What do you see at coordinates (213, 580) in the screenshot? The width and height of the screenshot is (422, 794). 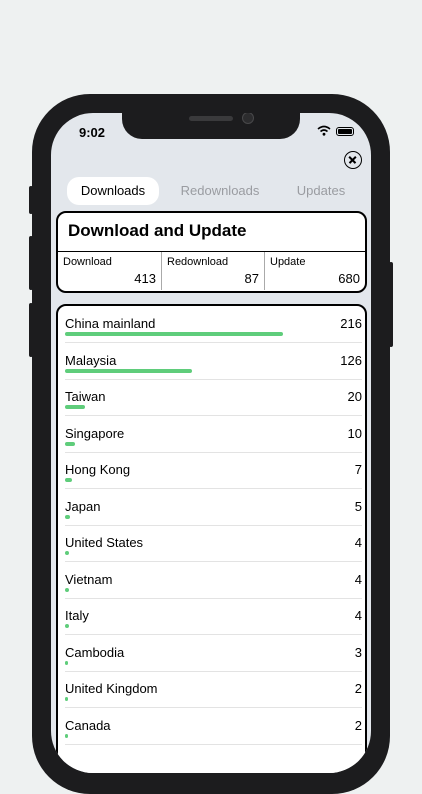 I see `list-item: Vietnam 4` at bounding box center [213, 580].